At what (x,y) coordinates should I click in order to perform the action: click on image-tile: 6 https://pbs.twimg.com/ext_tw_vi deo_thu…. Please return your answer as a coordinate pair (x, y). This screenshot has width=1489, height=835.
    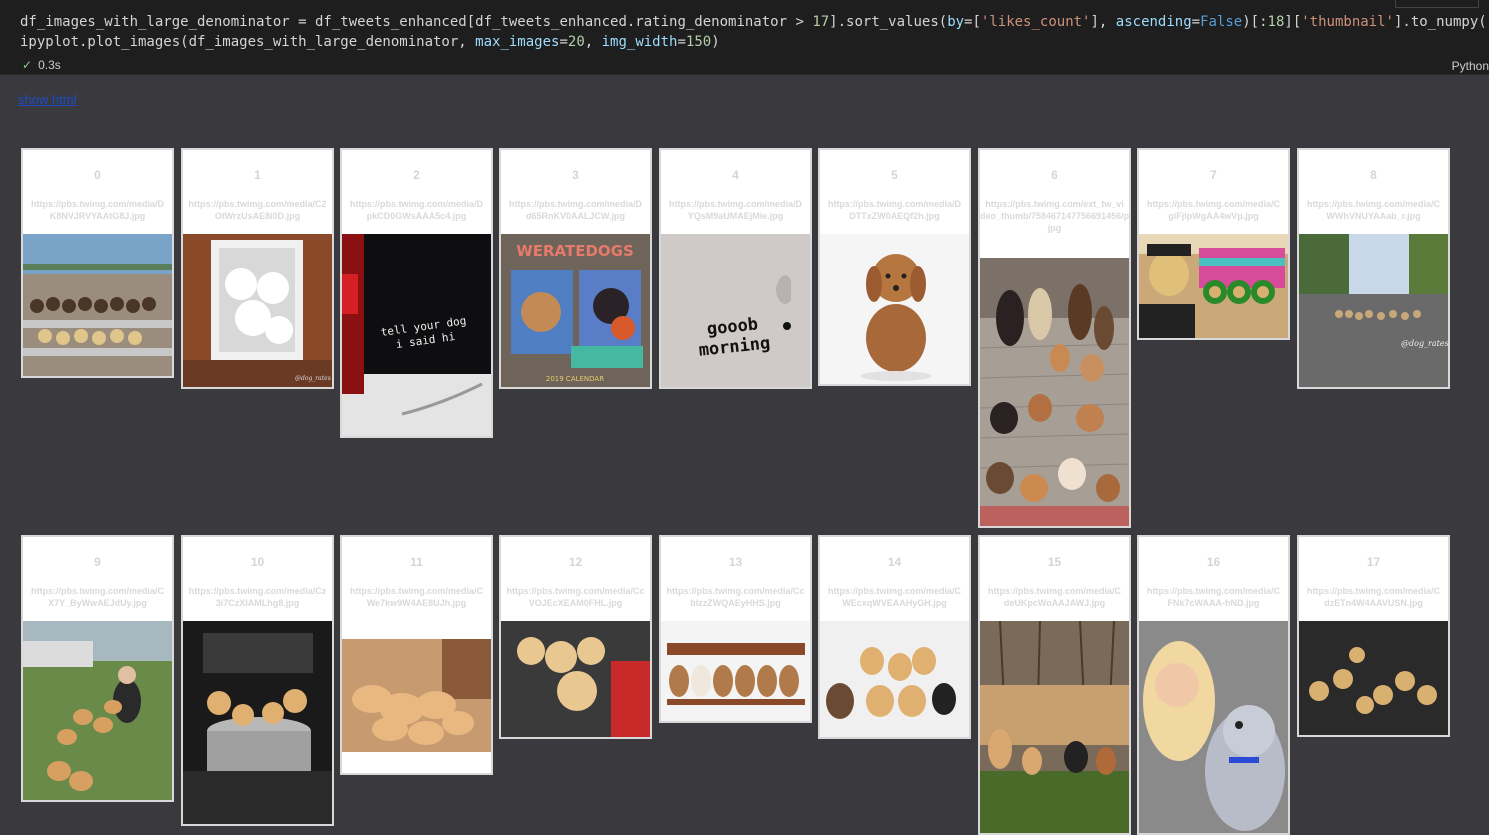
    Looking at the image, I should click on (1054, 338).